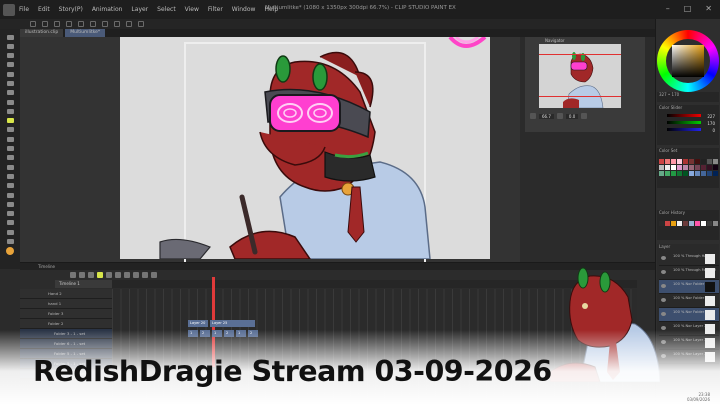 The width and height of the screenshot is (720, 405). Describe the element at coordinates (10, 167) in the screenshot. I see `fill-icon` at that location.